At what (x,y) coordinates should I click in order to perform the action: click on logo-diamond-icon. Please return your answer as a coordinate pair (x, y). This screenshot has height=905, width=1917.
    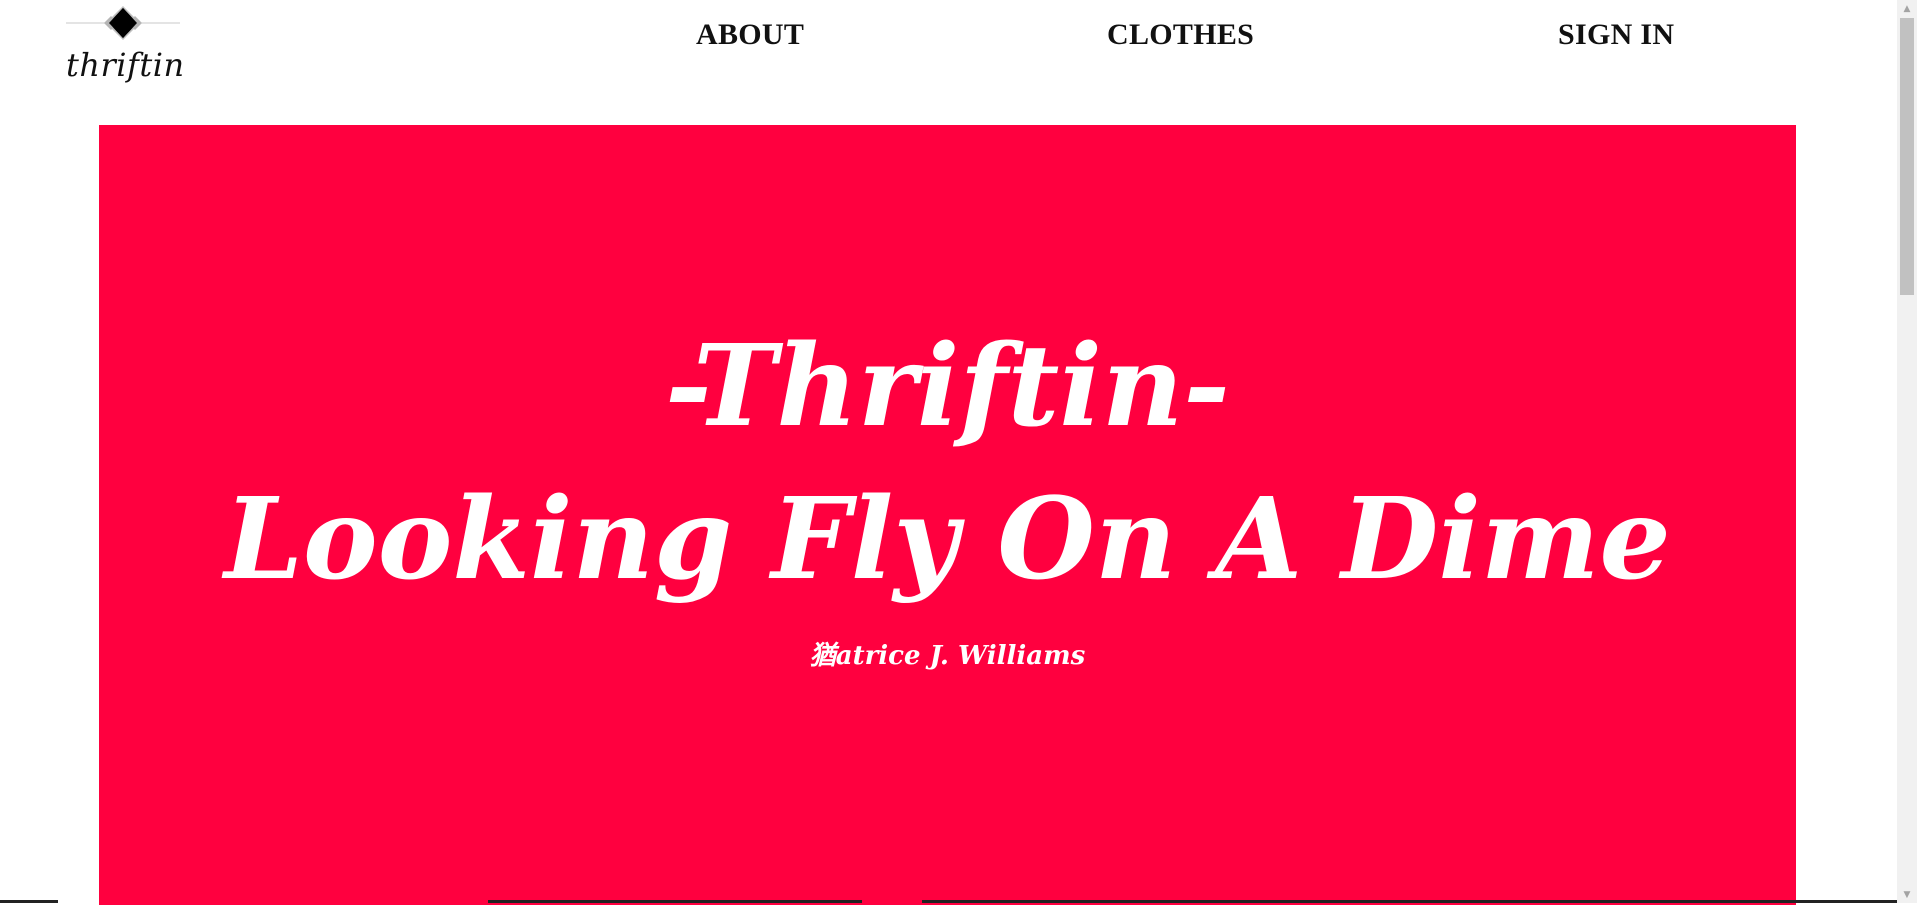
    Looking at the image, I should click on (123, 23).